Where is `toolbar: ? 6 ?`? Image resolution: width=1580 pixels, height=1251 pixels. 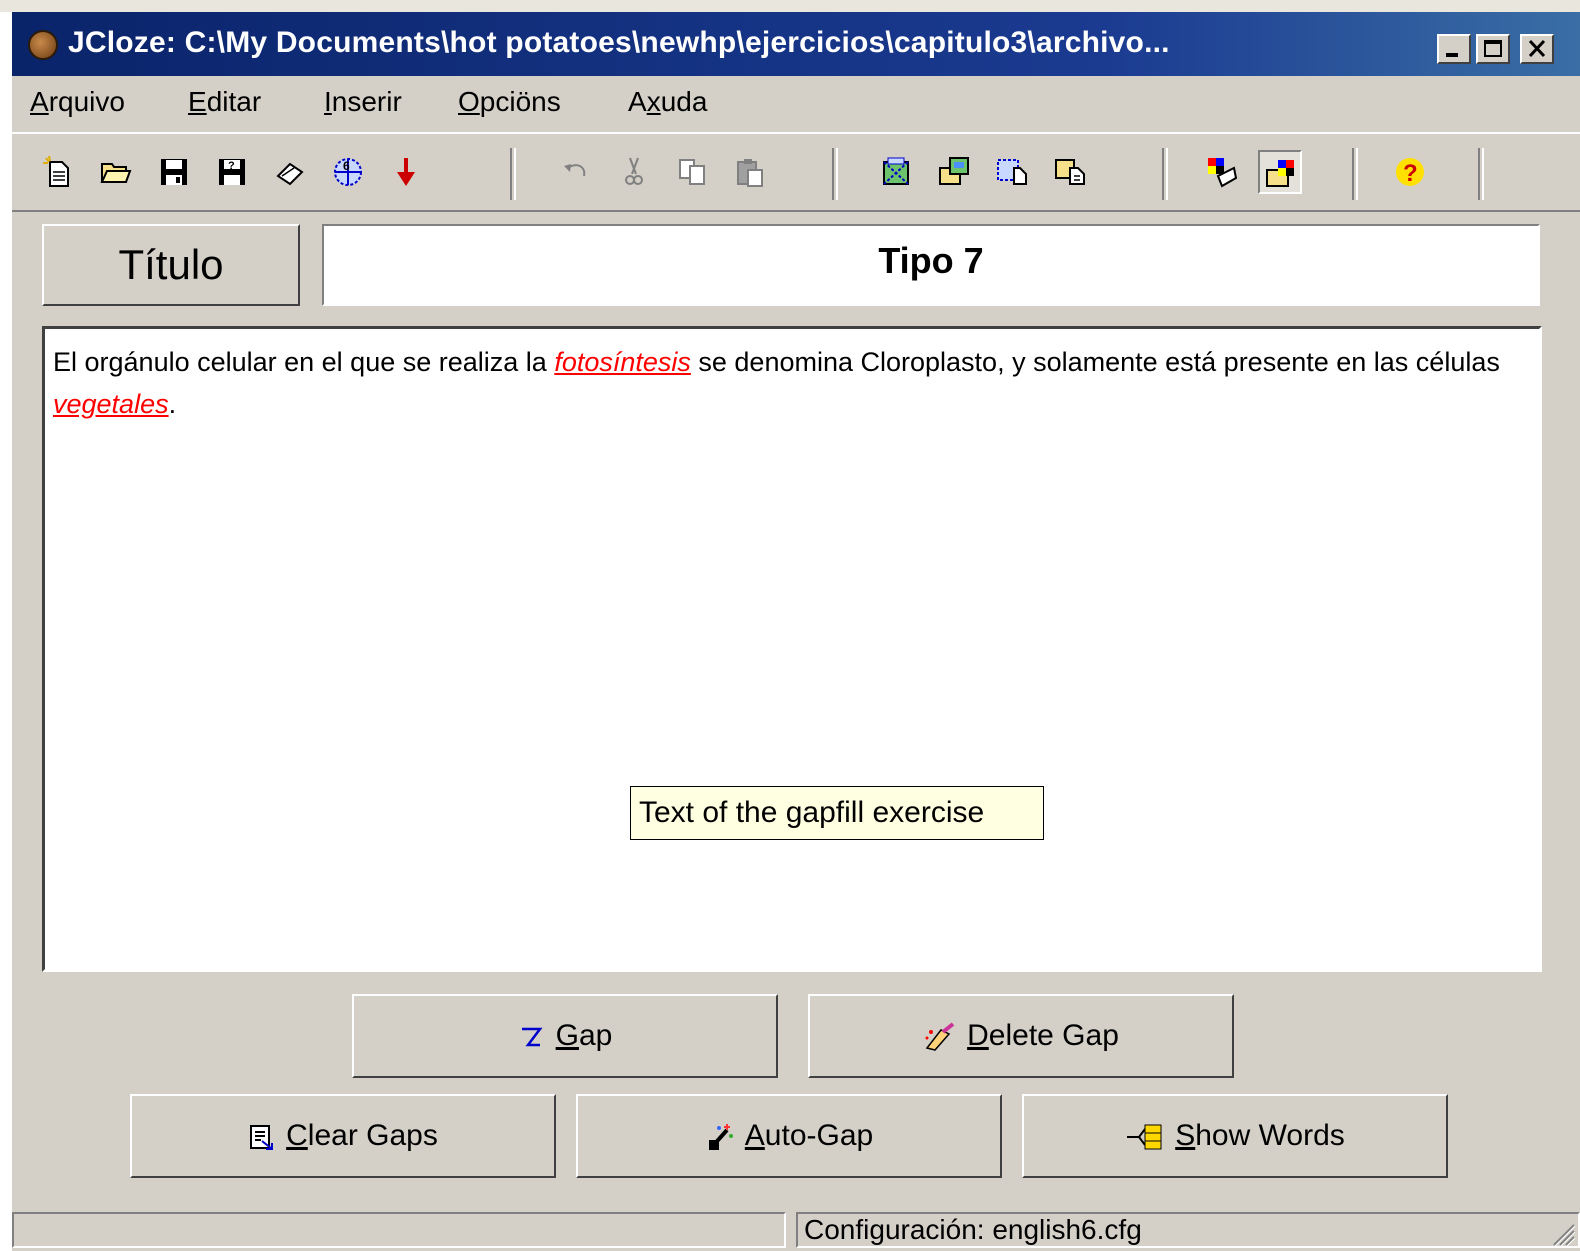 toolbar: ? 6 ? is located at coordinates (796, 172).